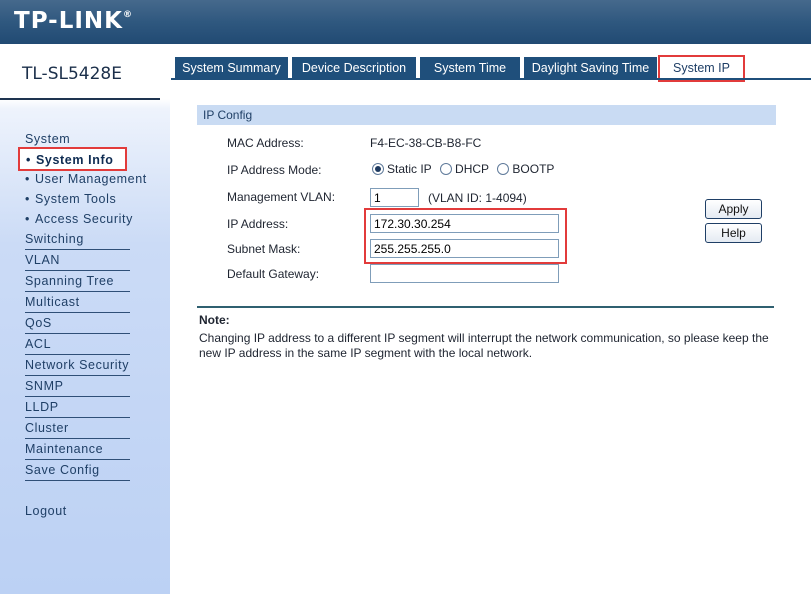  Describe the element at coordinates (465, 236) in the screenshot. I see `highlight-box-ip` at that location.